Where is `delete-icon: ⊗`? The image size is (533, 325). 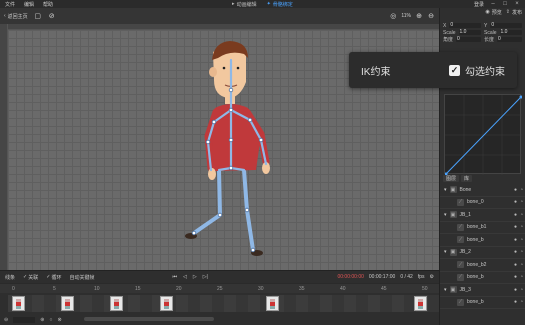
delete-icon: ⊗ is located at coordinates (59, 320).